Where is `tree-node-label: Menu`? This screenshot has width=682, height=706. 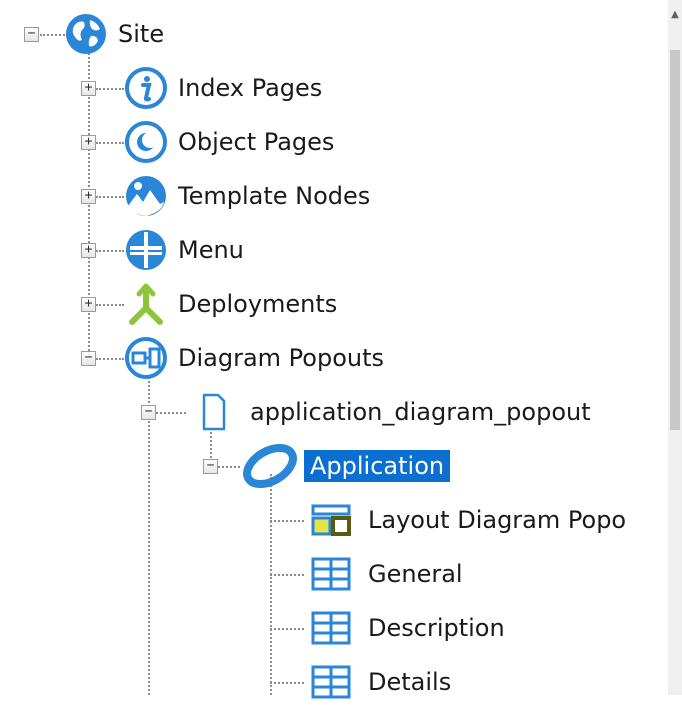
tree-node-label: Menu is located at coordinates (211, 250).